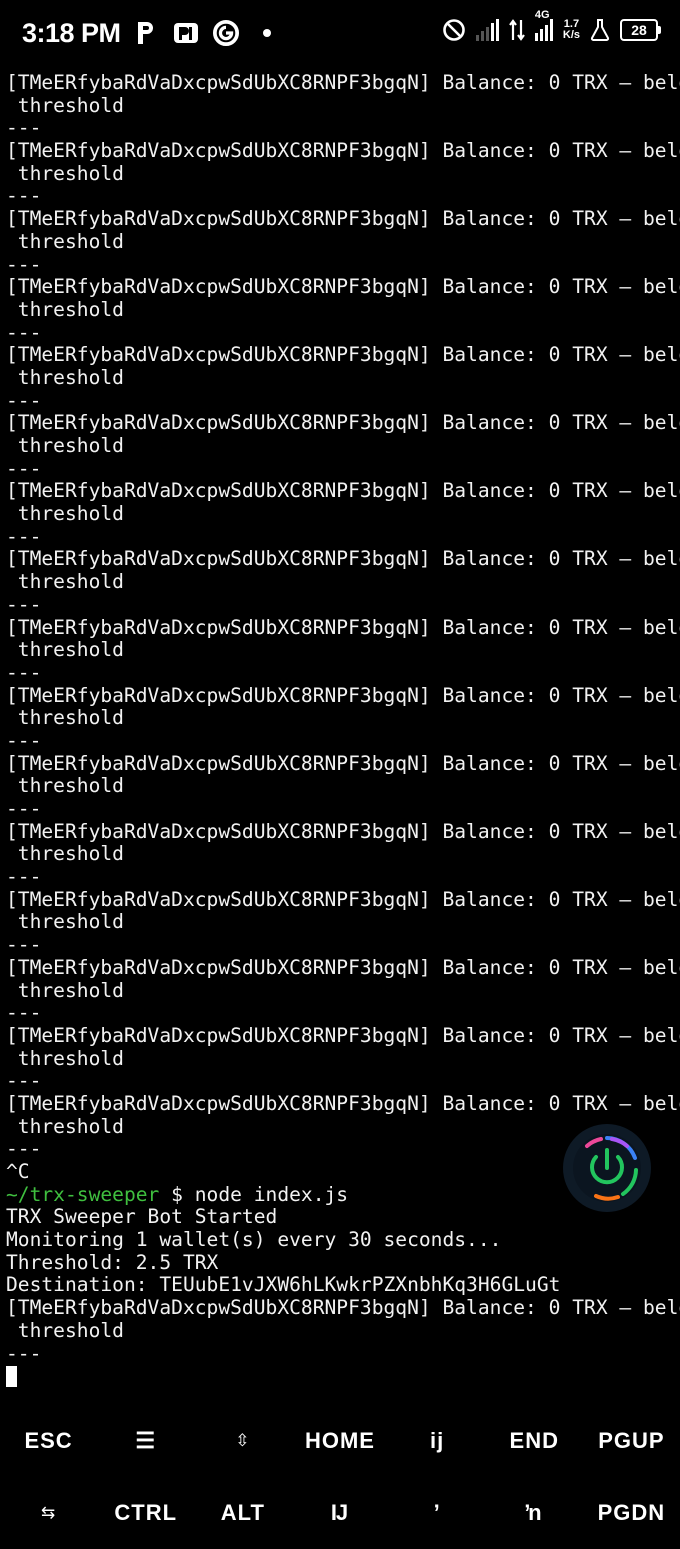 The image size is (680, 1549). I want to click on clock: 3:18 PM, so click(71, 33).